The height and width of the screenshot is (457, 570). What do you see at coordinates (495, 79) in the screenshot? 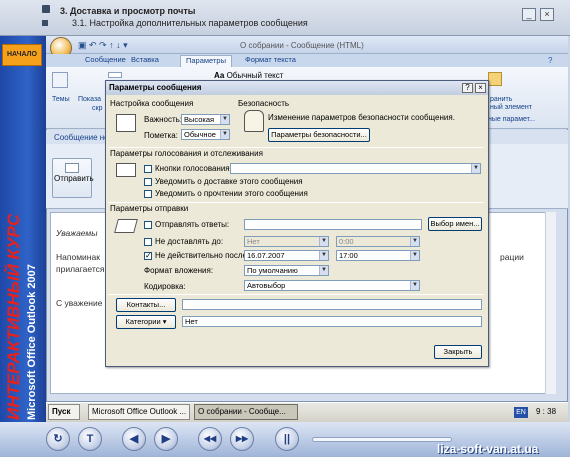
I see `save-item-icon` at bounding box center [495, 79].